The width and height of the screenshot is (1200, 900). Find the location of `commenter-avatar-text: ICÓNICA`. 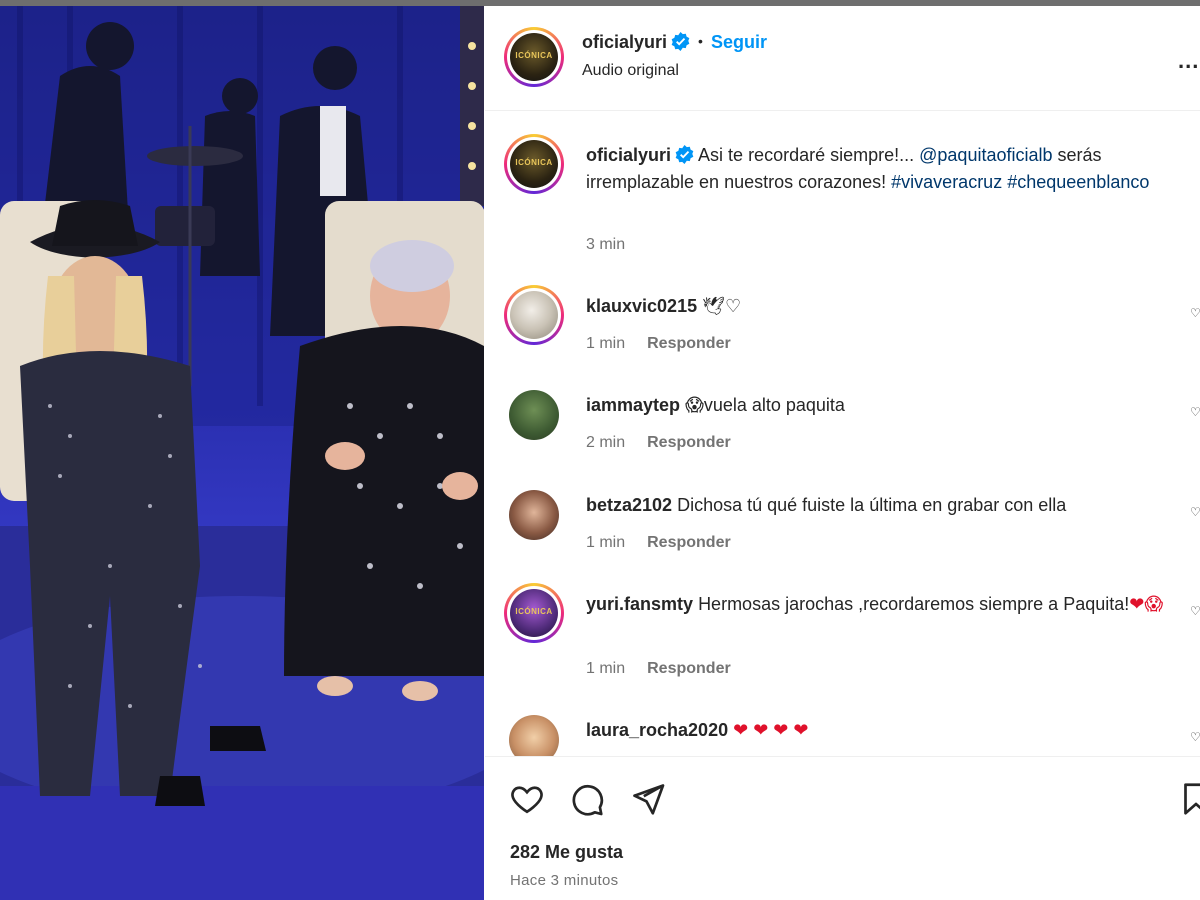

commenter-avatar-text: ICÓNICA is located at coordinates (534, 611).